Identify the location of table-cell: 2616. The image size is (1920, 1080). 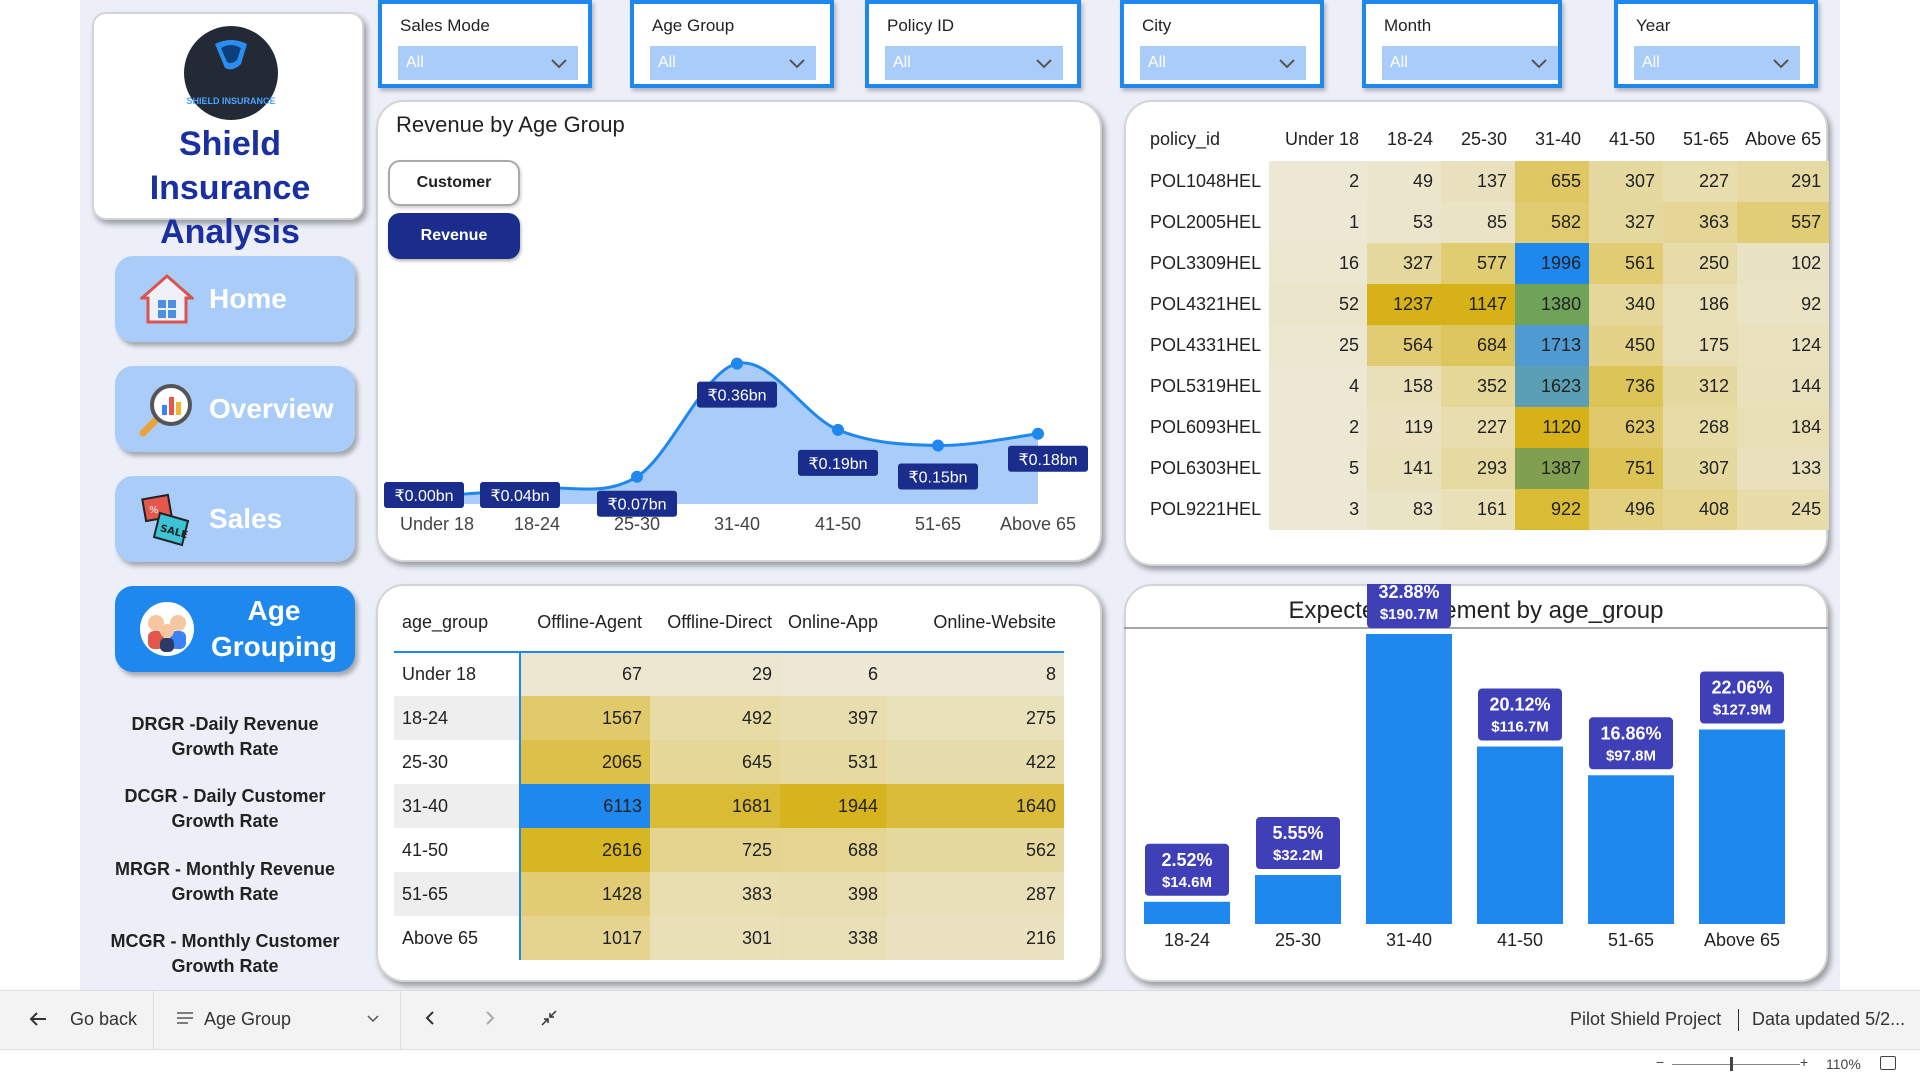
(585, 850).